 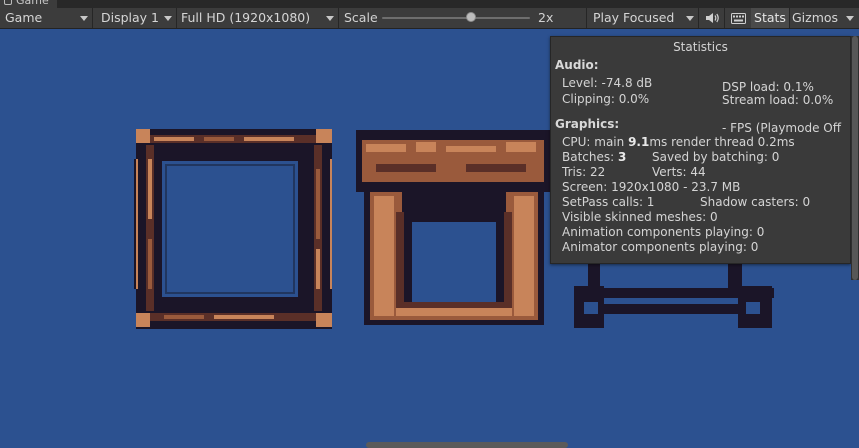 What do you see at coordinates (246, 17) in the screenshot?
I see `resolution-label: Full HD (1920x1080)` at bounding box center [246, 17].